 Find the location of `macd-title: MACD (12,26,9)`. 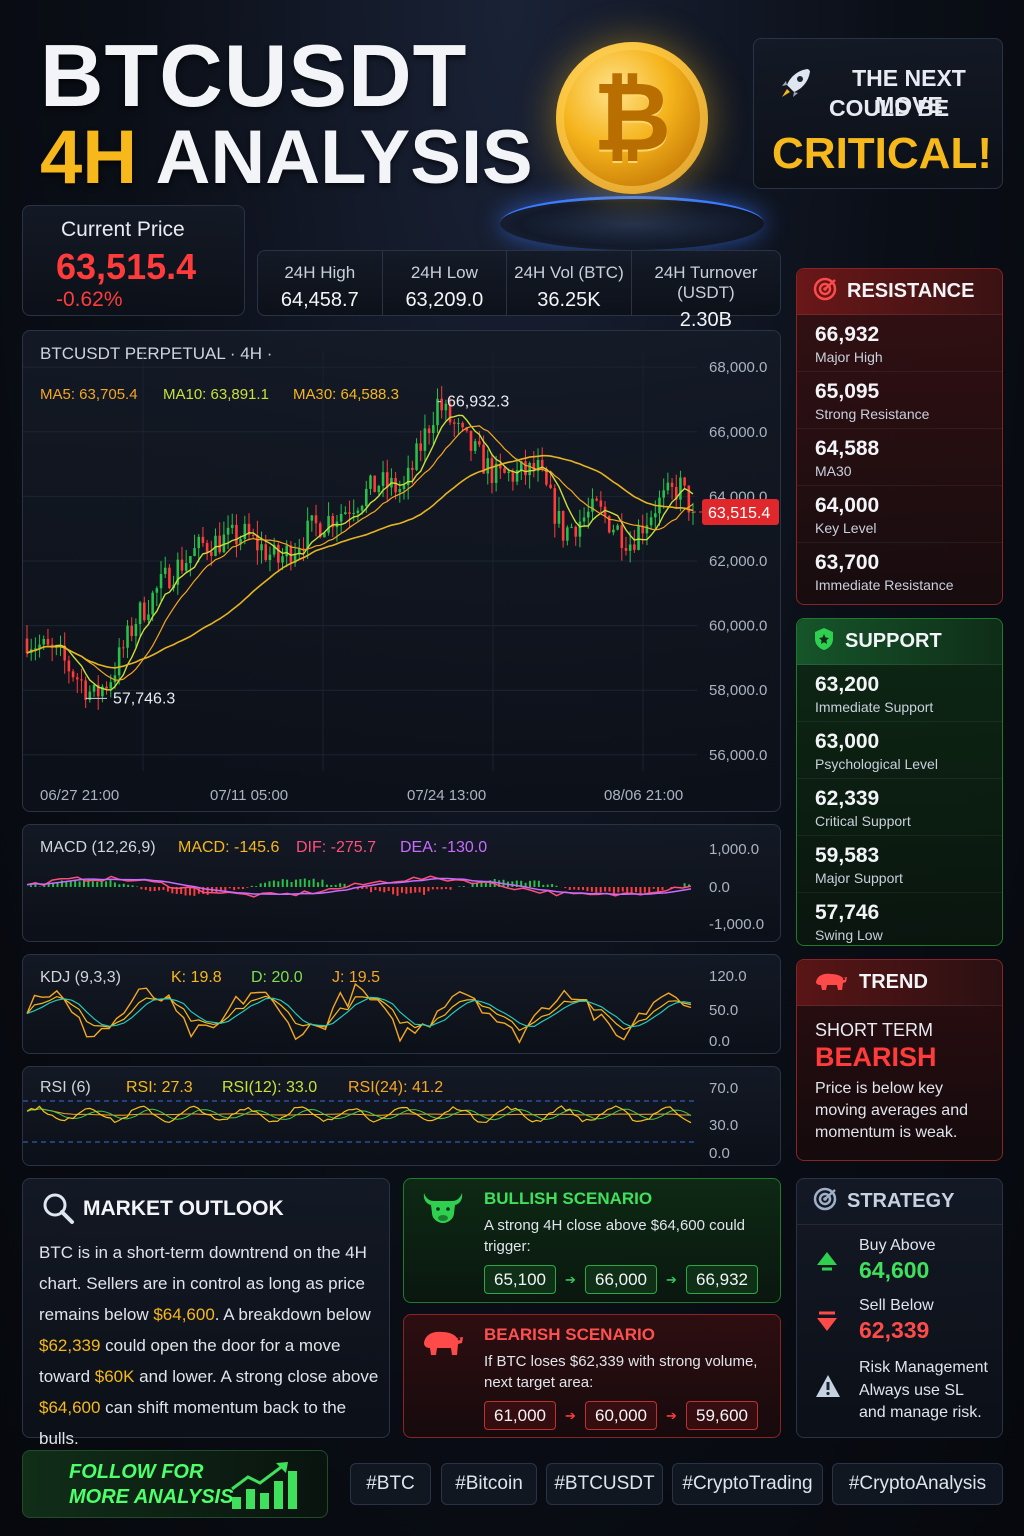

macd-title: MACD (12,26,9) is located at coordinates (98, 847).